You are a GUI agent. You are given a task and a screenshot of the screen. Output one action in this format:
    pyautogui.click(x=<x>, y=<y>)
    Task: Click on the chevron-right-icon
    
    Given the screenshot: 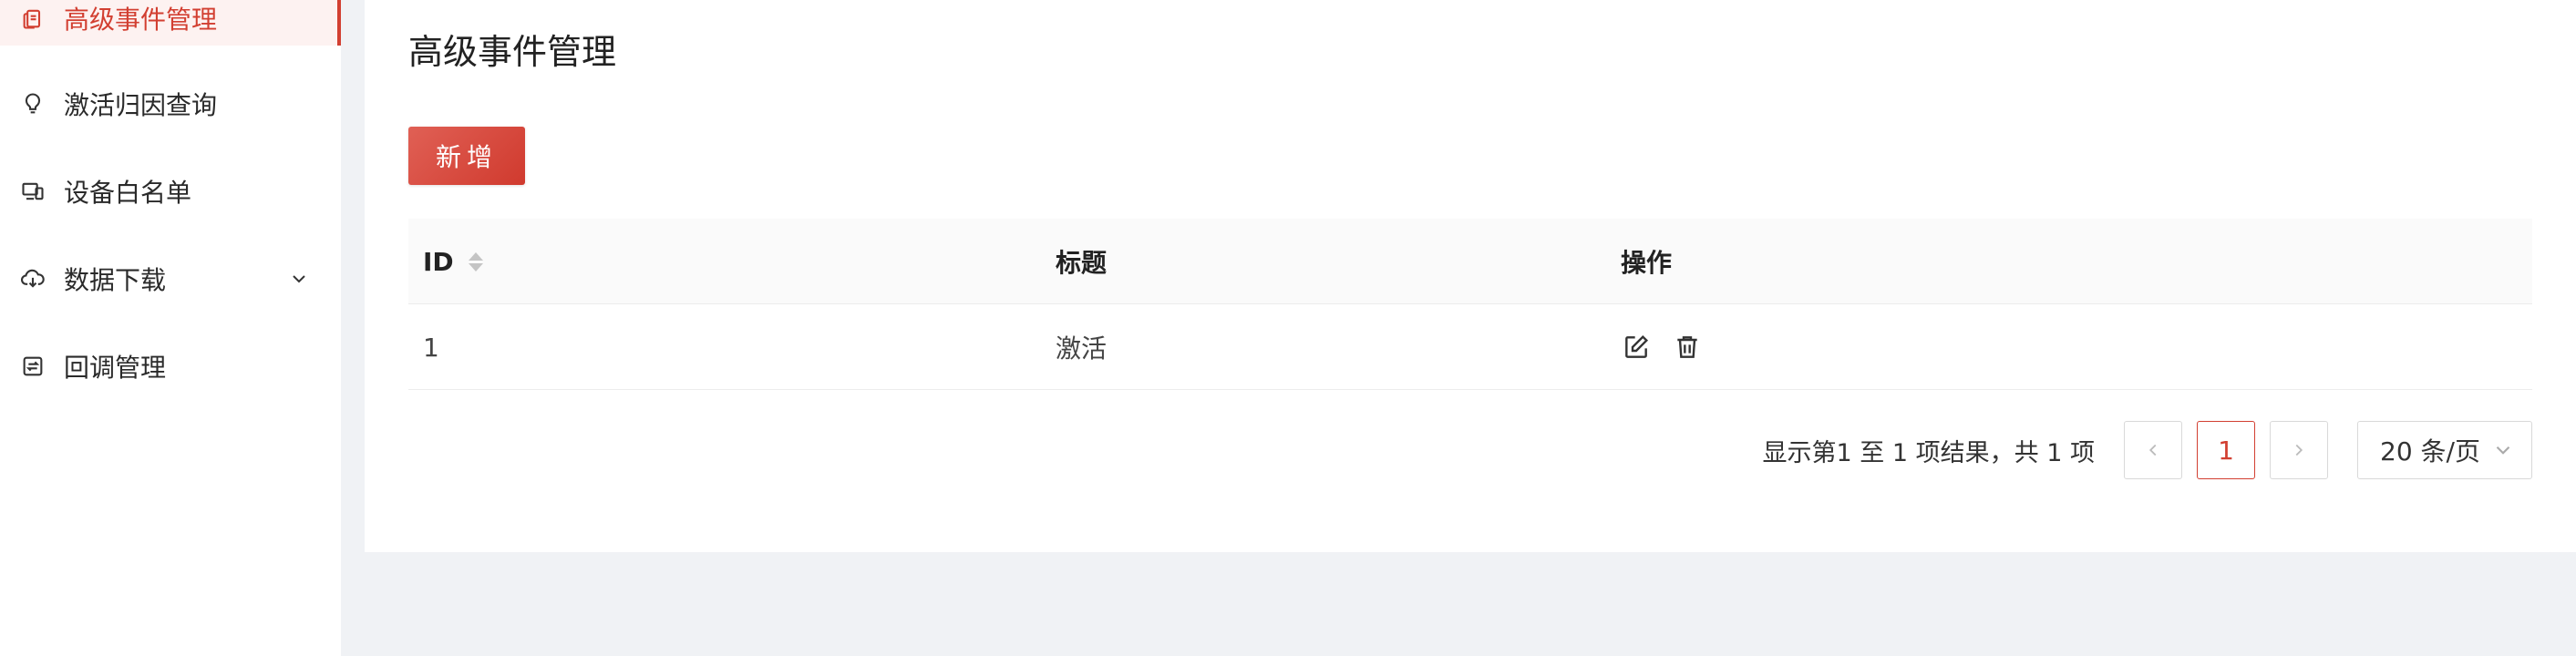 What is the action you would take?
    pyautogui.click(x=2299, y=450)
    